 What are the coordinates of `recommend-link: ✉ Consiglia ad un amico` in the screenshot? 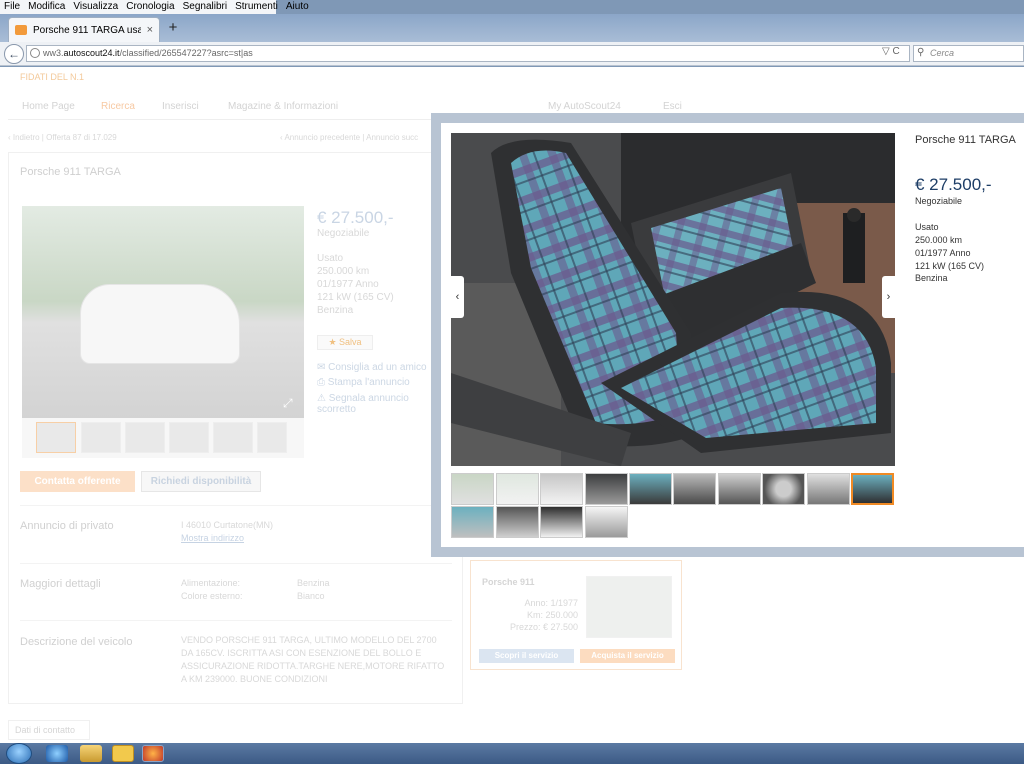 It's located at (372, 367).